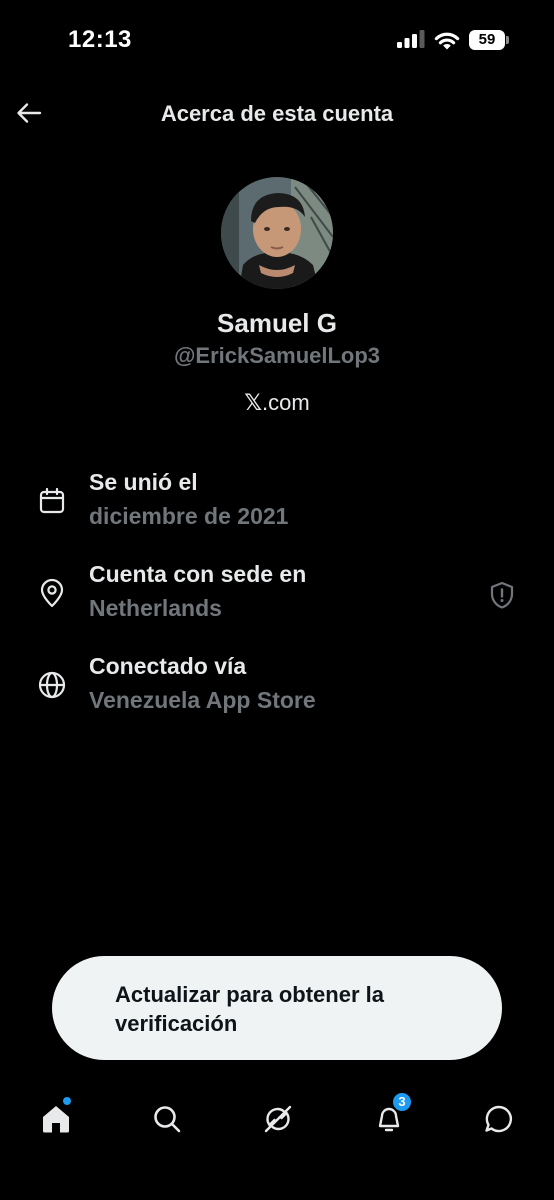 This screenshot has width=554, height=1200. What do you see at coordinates (100, 39) in the screenshot?
I see `status-time: 12:13` at bounding box center [100, 39].